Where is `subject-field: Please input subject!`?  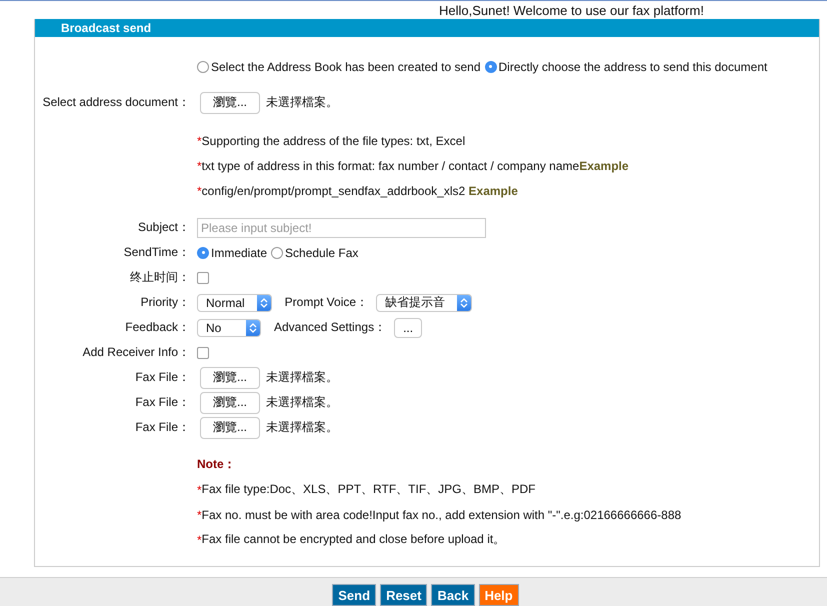 subject-field: Please input subject! is located at coordinates (341, 228).